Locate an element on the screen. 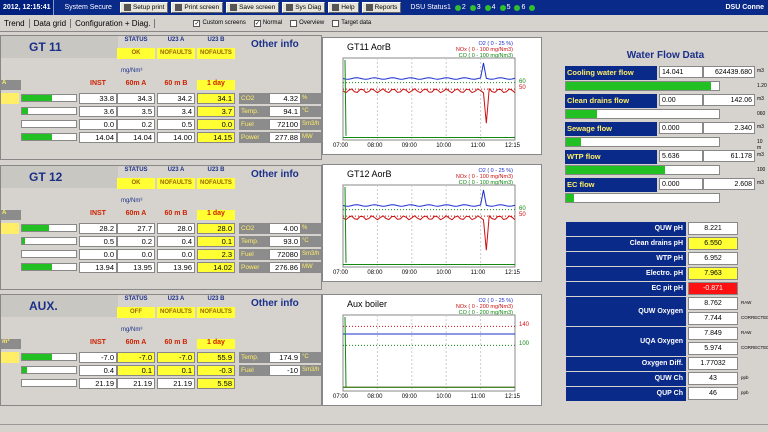 The height and width of the screenshot is (432, 768). dsu-status: DSU Status 1 2 3 4 5 6 is located at coordinates (473, 7).